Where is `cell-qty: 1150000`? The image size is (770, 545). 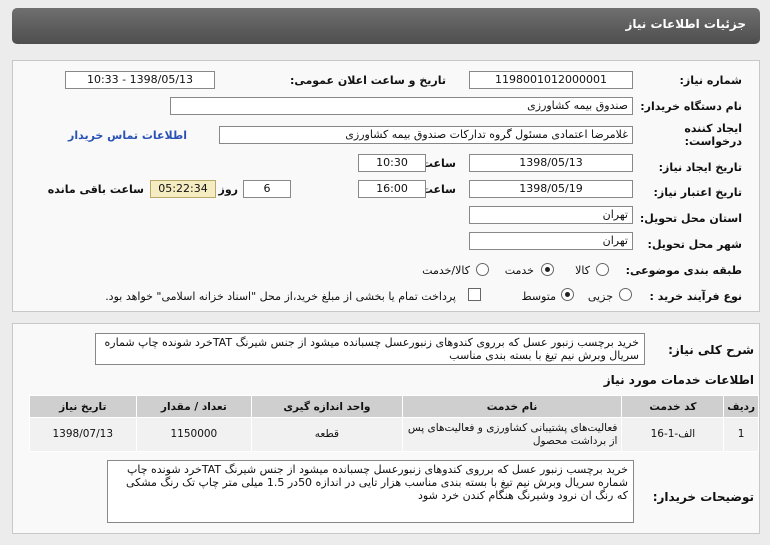
cell-qty: 1150000 is located at coordinates (194, 434).